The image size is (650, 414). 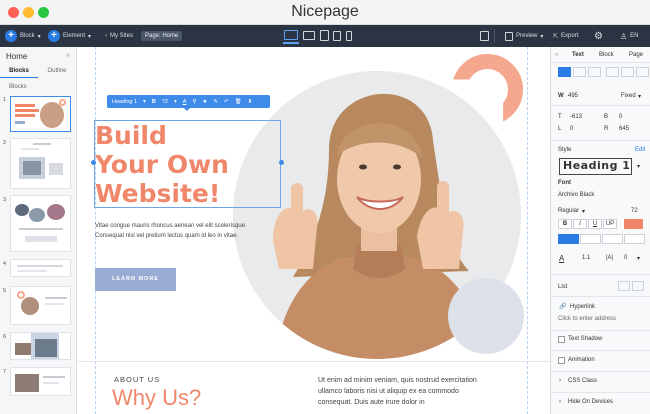 What do you see at coordinates (69, 36) in the screenshot?
I see `add-element-button: + Element ▾` at bounding box center [69, 36].